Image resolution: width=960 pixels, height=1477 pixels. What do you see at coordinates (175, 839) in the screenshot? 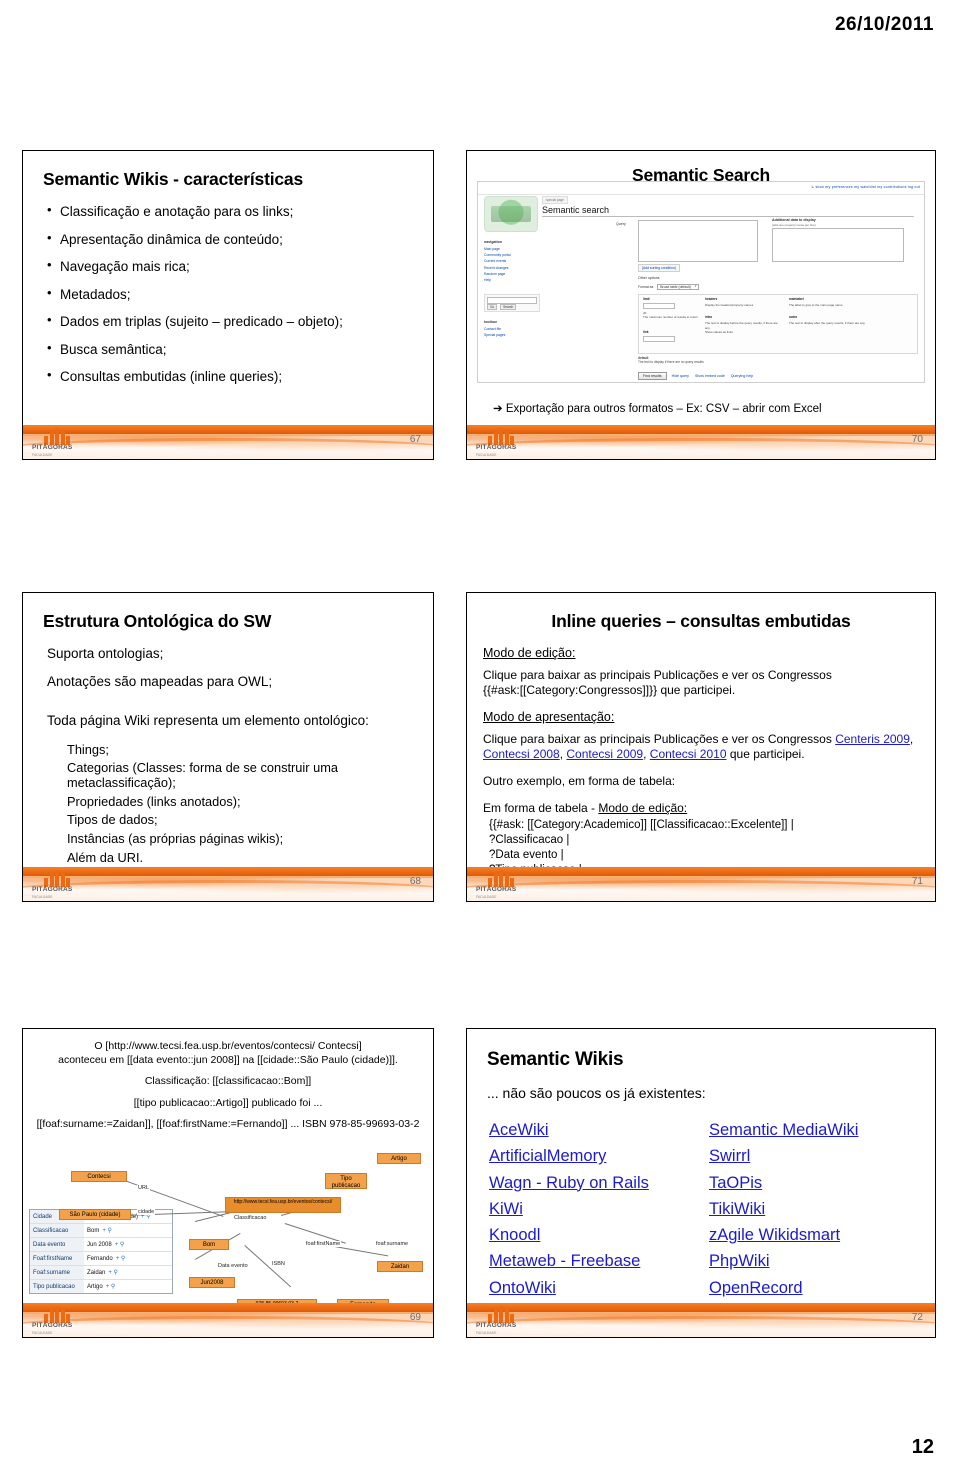
I see `list-item: Instâncias (as próprias páginas wikis);` at bounding box center [175, 839].